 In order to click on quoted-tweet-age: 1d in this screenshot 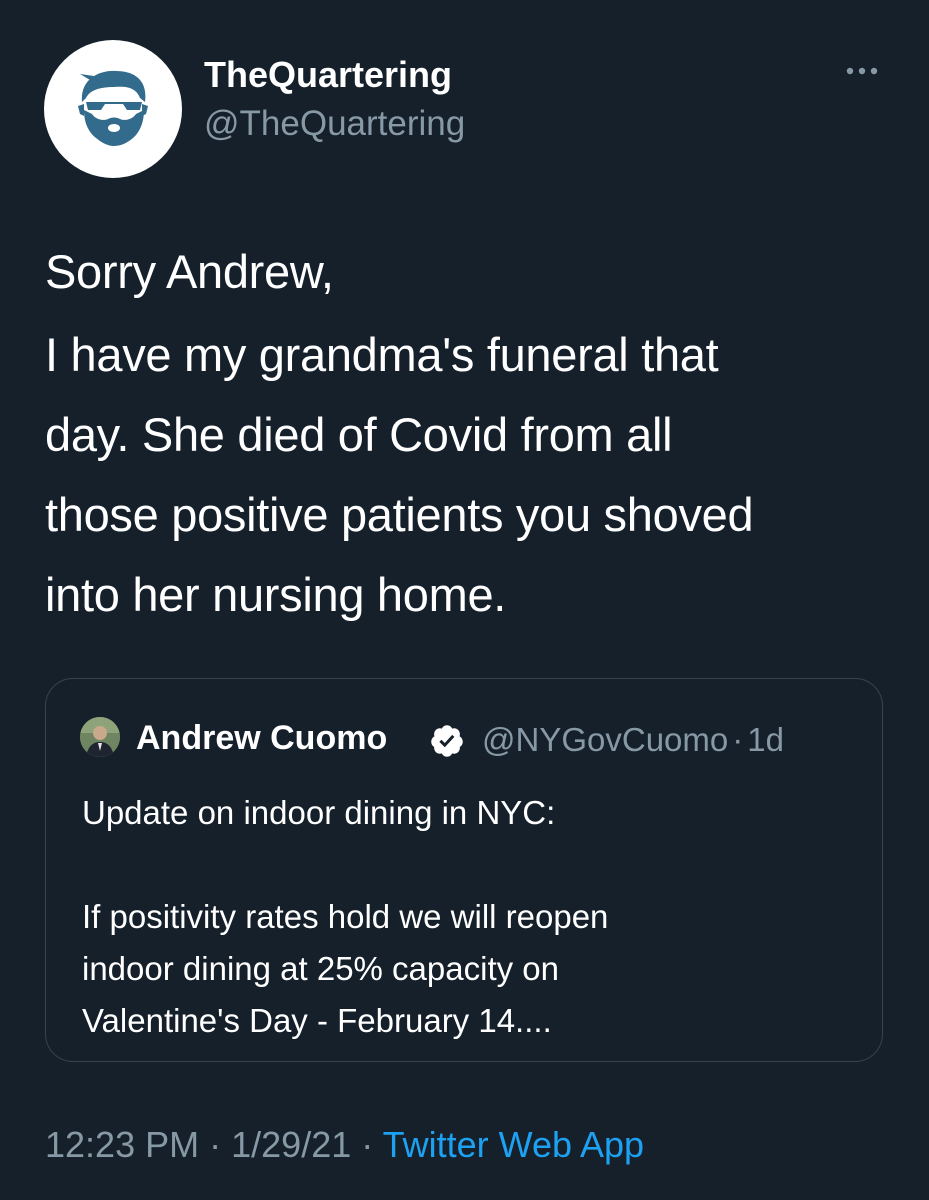, I will do `click(765, 739)`.